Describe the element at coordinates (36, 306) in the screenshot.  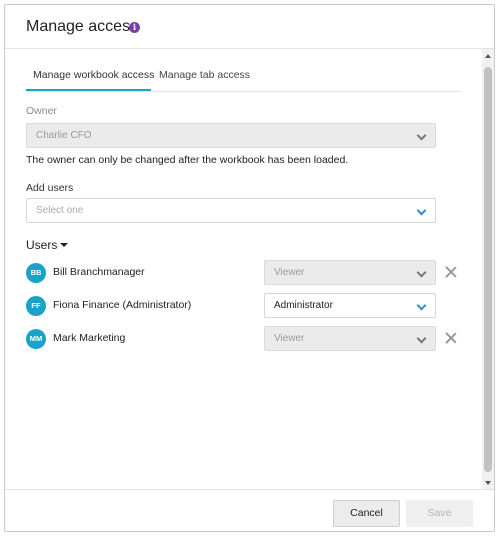
I see `avatar: FF` at that location.